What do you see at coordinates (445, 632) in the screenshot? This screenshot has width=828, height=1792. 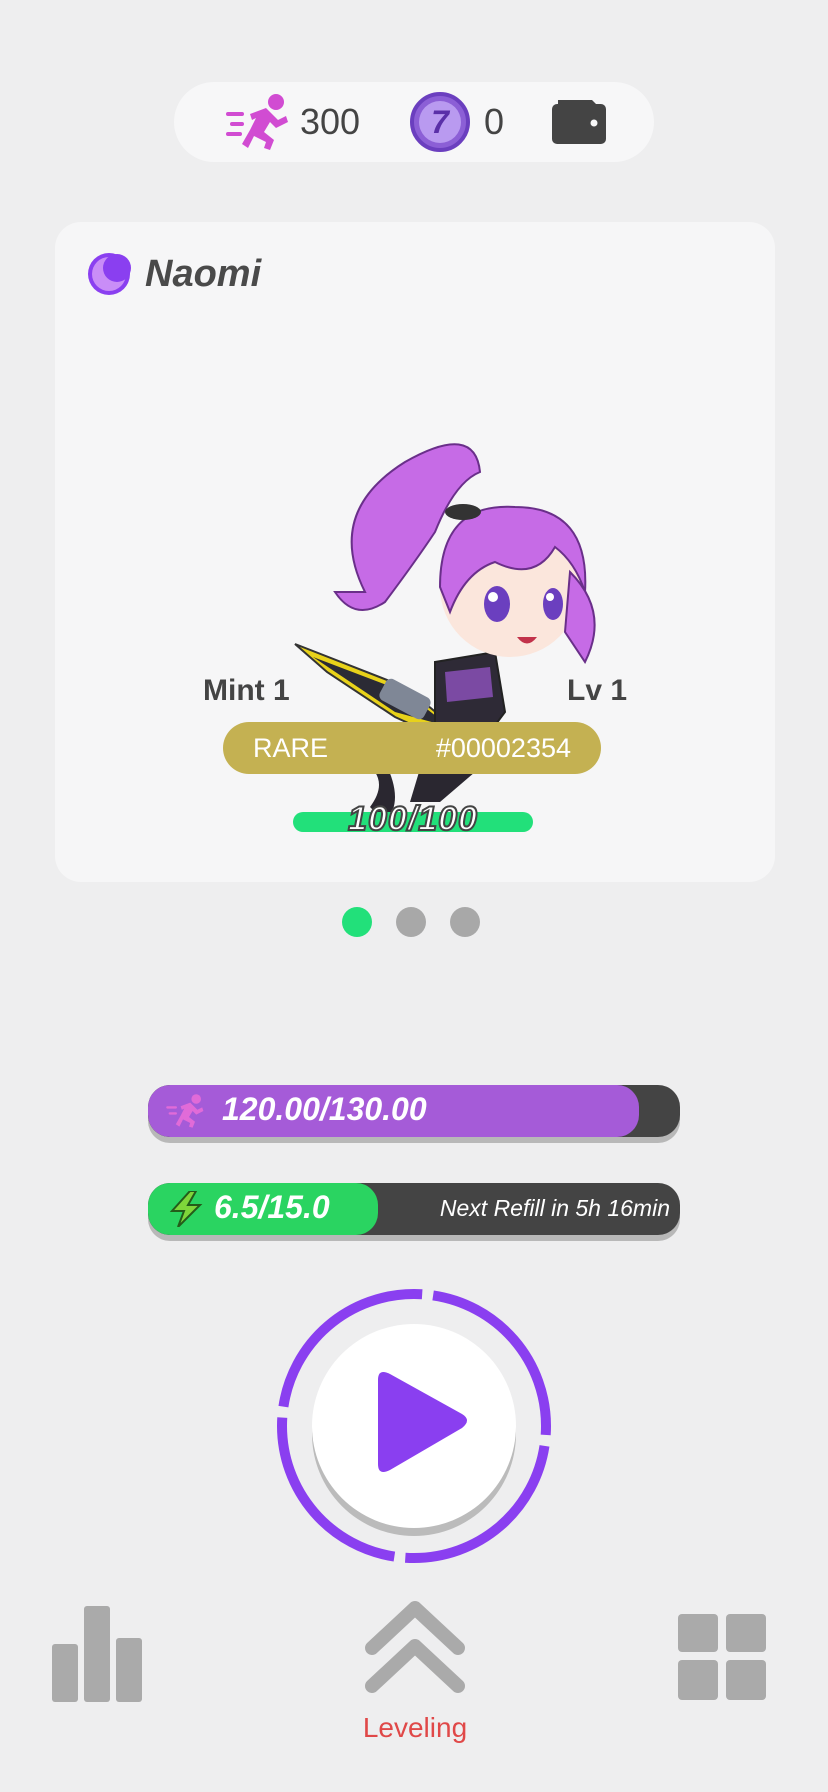 I see `character-illustration` at bounding box center [445, 632].